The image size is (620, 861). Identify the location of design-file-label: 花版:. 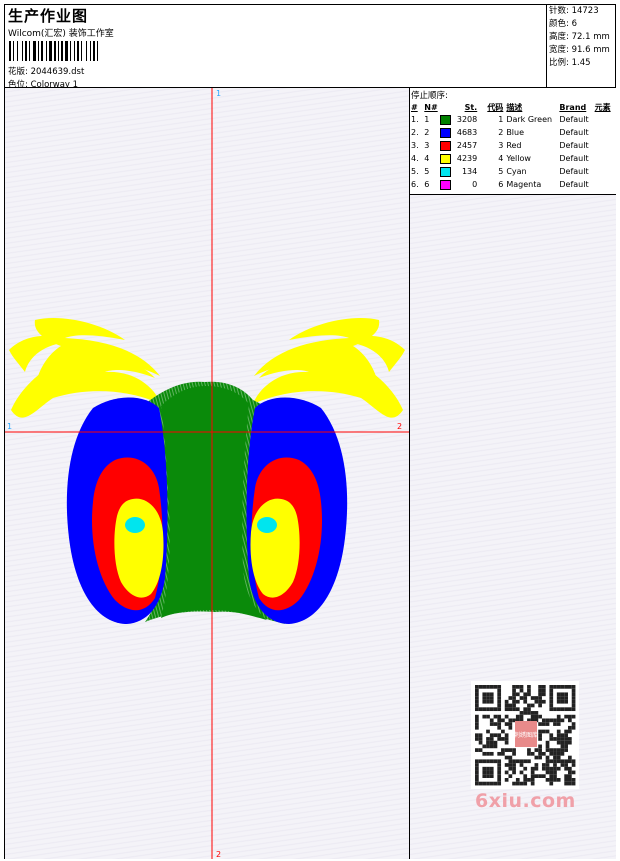
(18, 72).